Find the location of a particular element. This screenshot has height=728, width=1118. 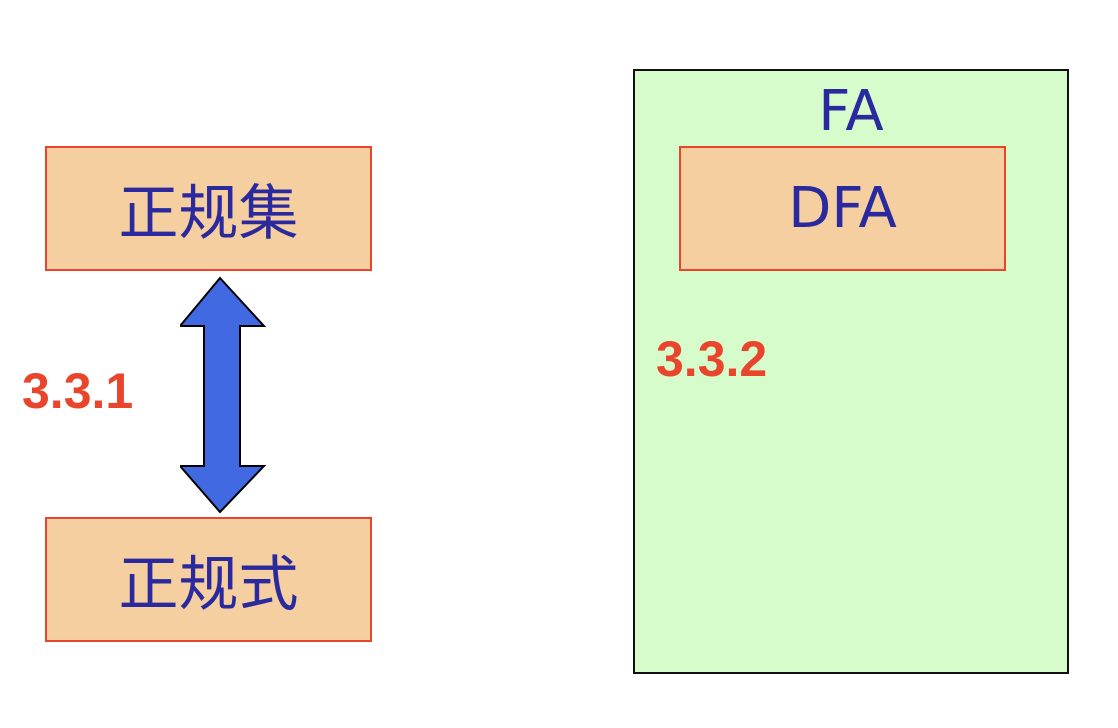

regular-expression-box: 正规式 is located at coordinates (208, 579).